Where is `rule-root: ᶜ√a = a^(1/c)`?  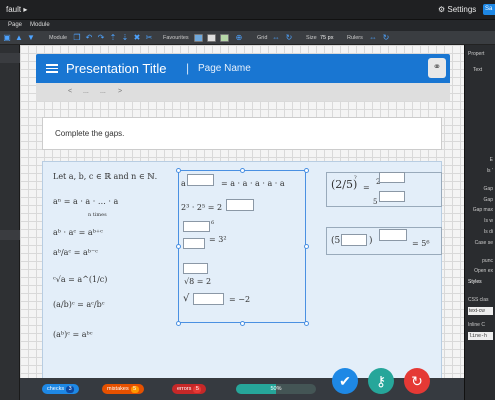 rule-root: ᶜ√a = a^(1/c) is located at coordinates (80, 279).